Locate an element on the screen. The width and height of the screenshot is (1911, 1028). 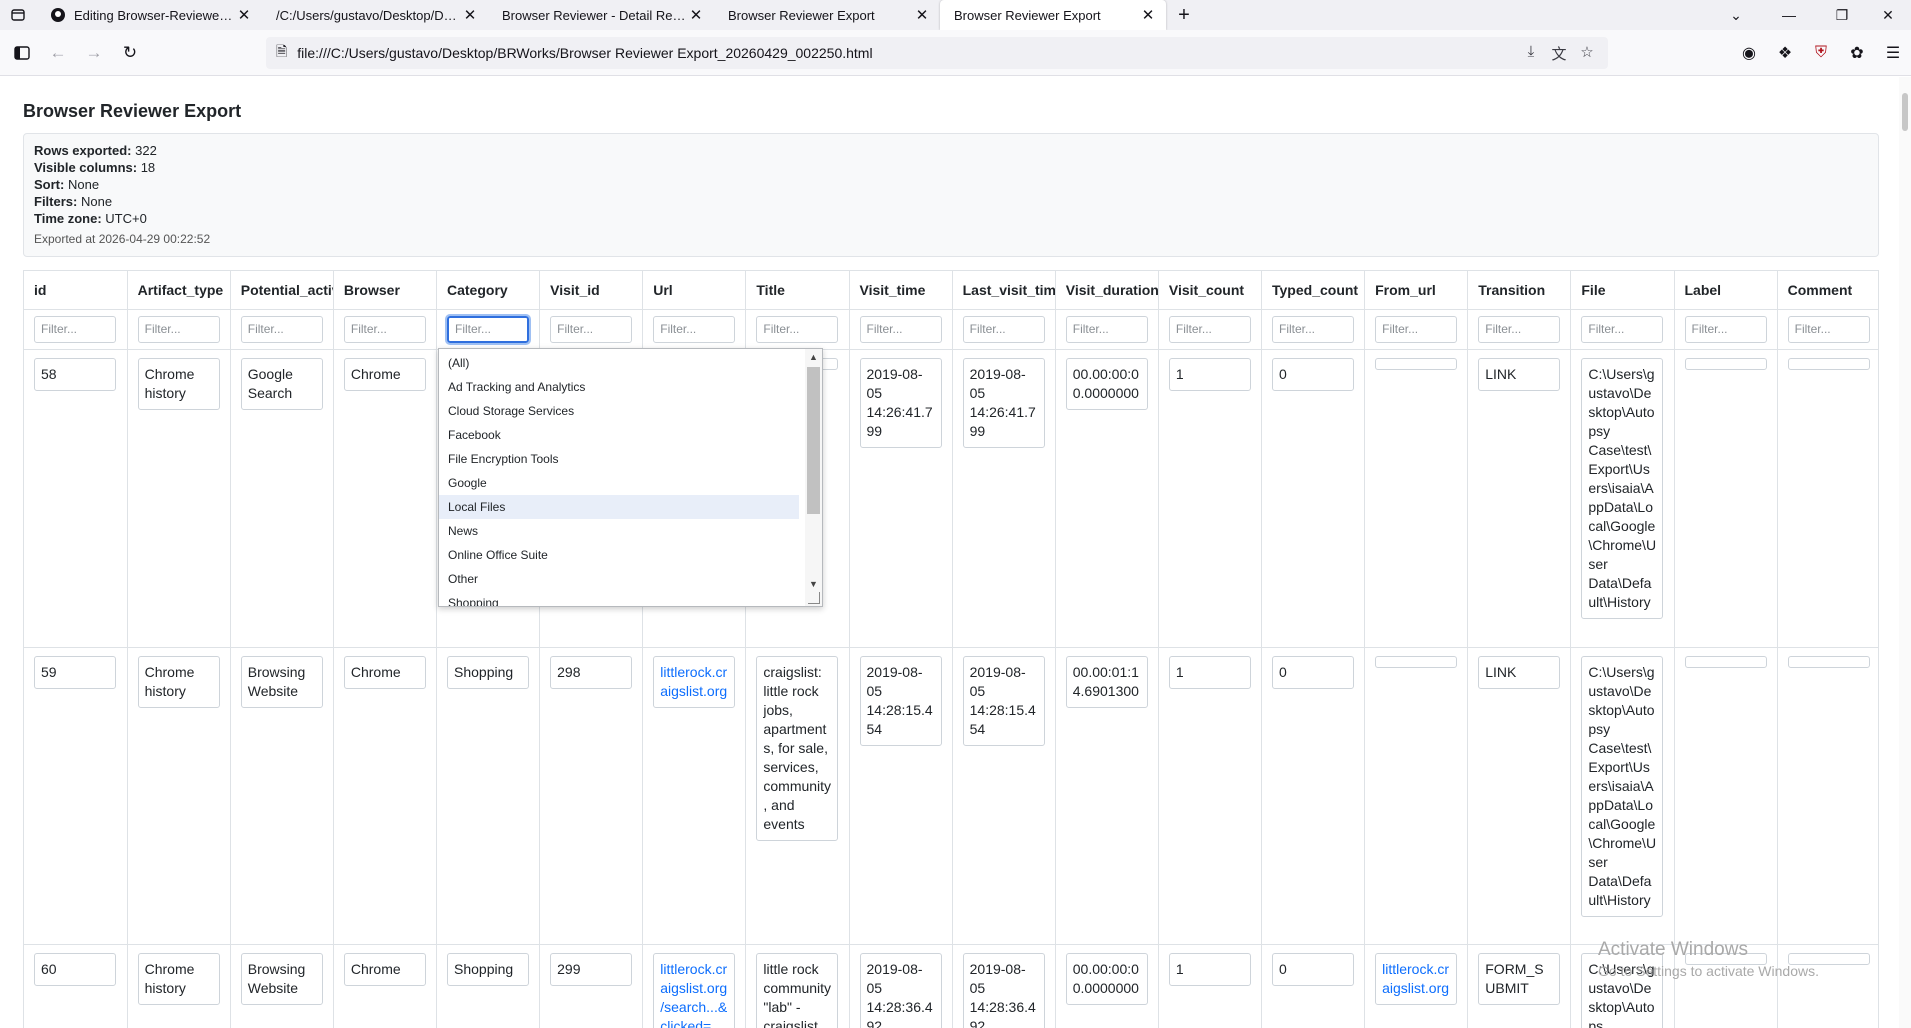
artifact-type-value: Chrome history is located at coordinates (178, 383).